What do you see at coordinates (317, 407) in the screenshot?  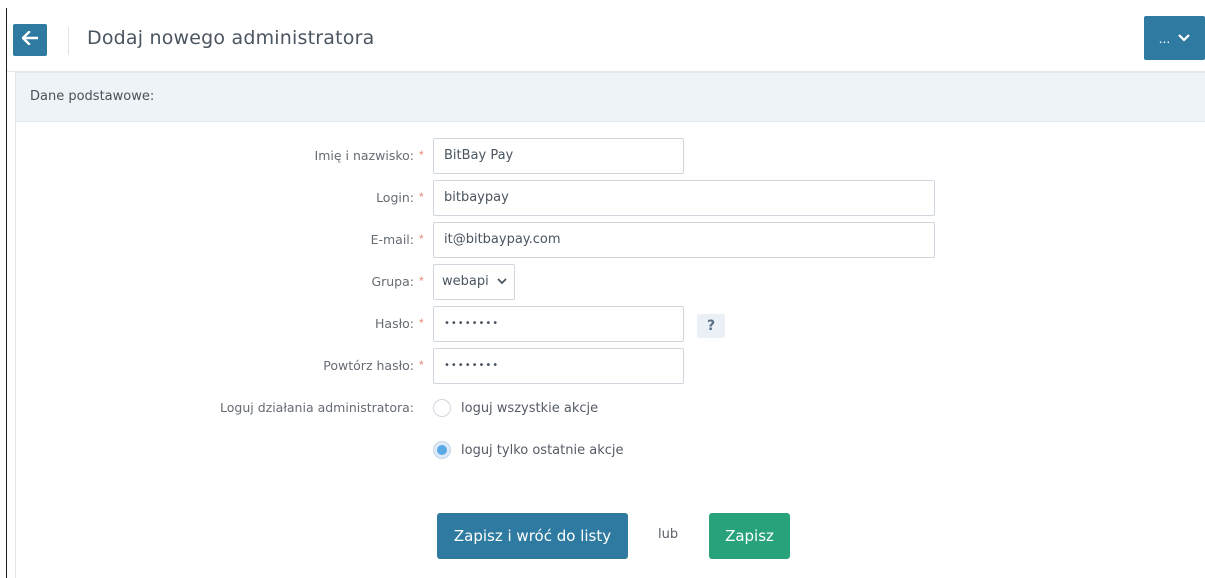 I see `logging-label: Loguj działania administratora:` at bounding box center [317, 407].